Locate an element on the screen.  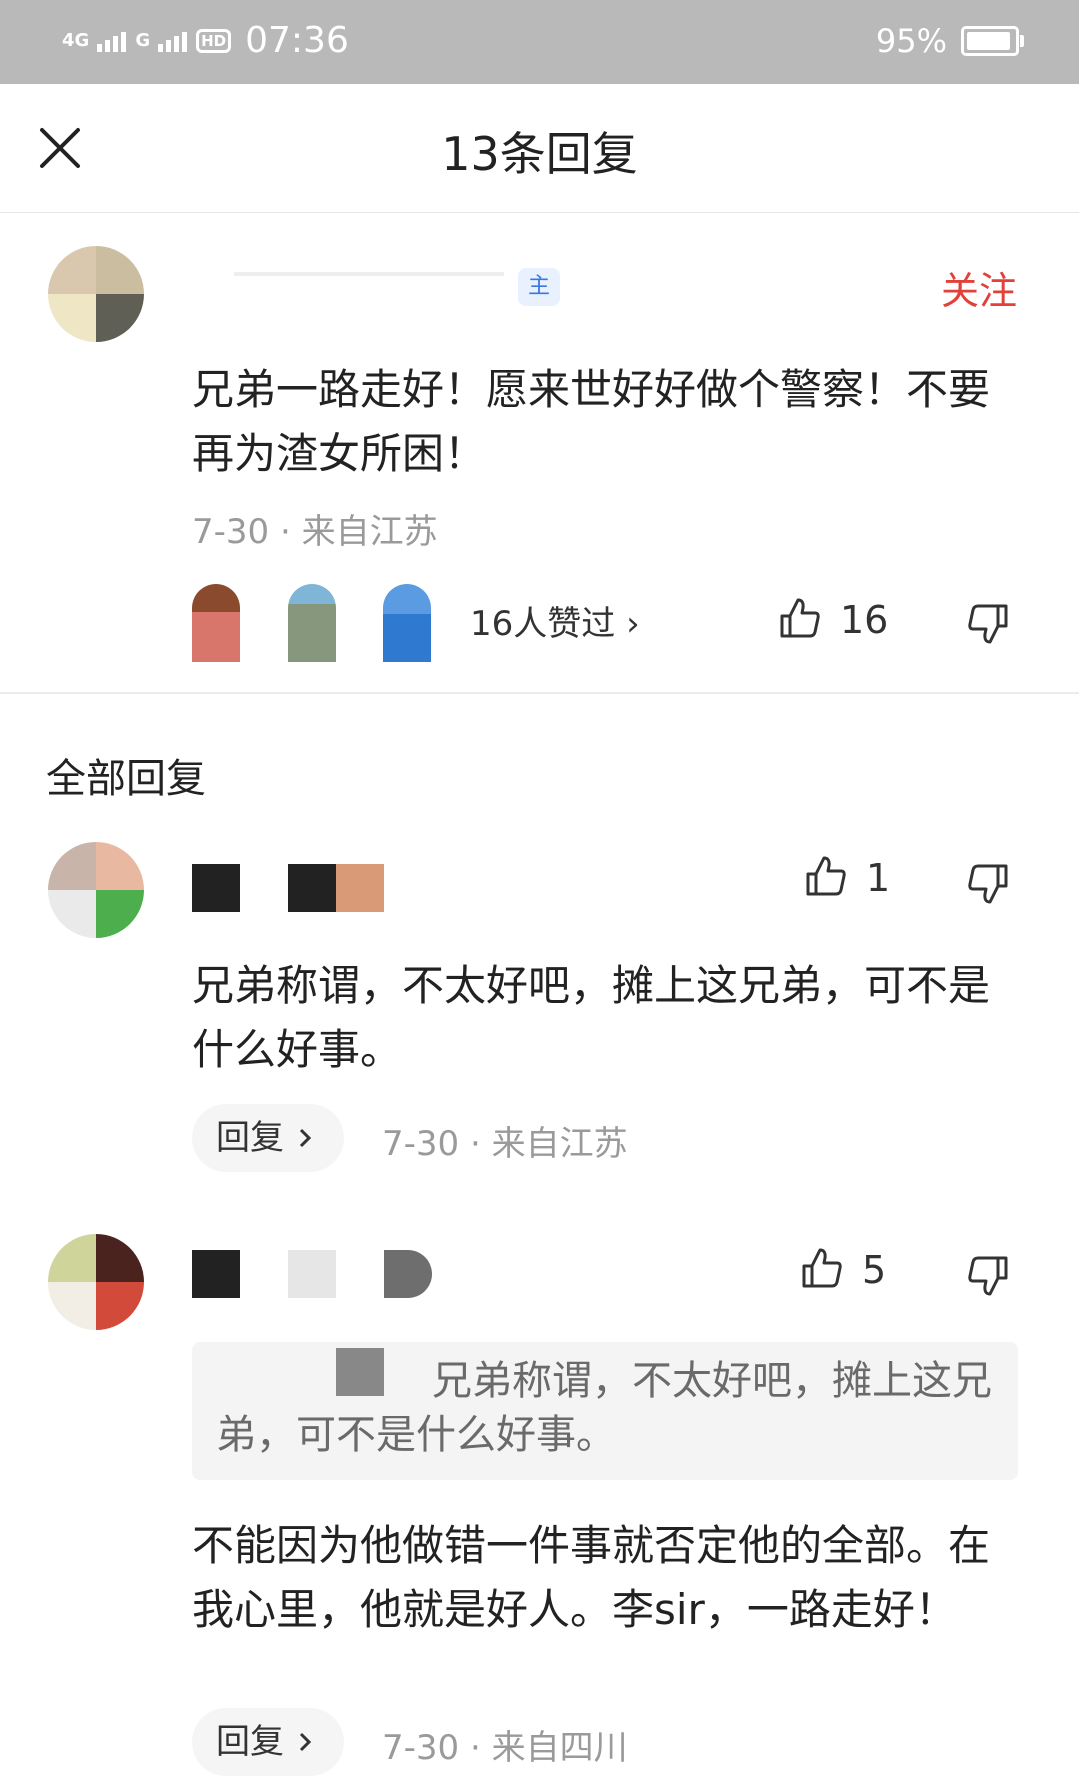
quoted-reply: 兄弟称谓，不太好吧，摊上这兄弟，可不是什么好事。 is located at coordinates (605, 1411).